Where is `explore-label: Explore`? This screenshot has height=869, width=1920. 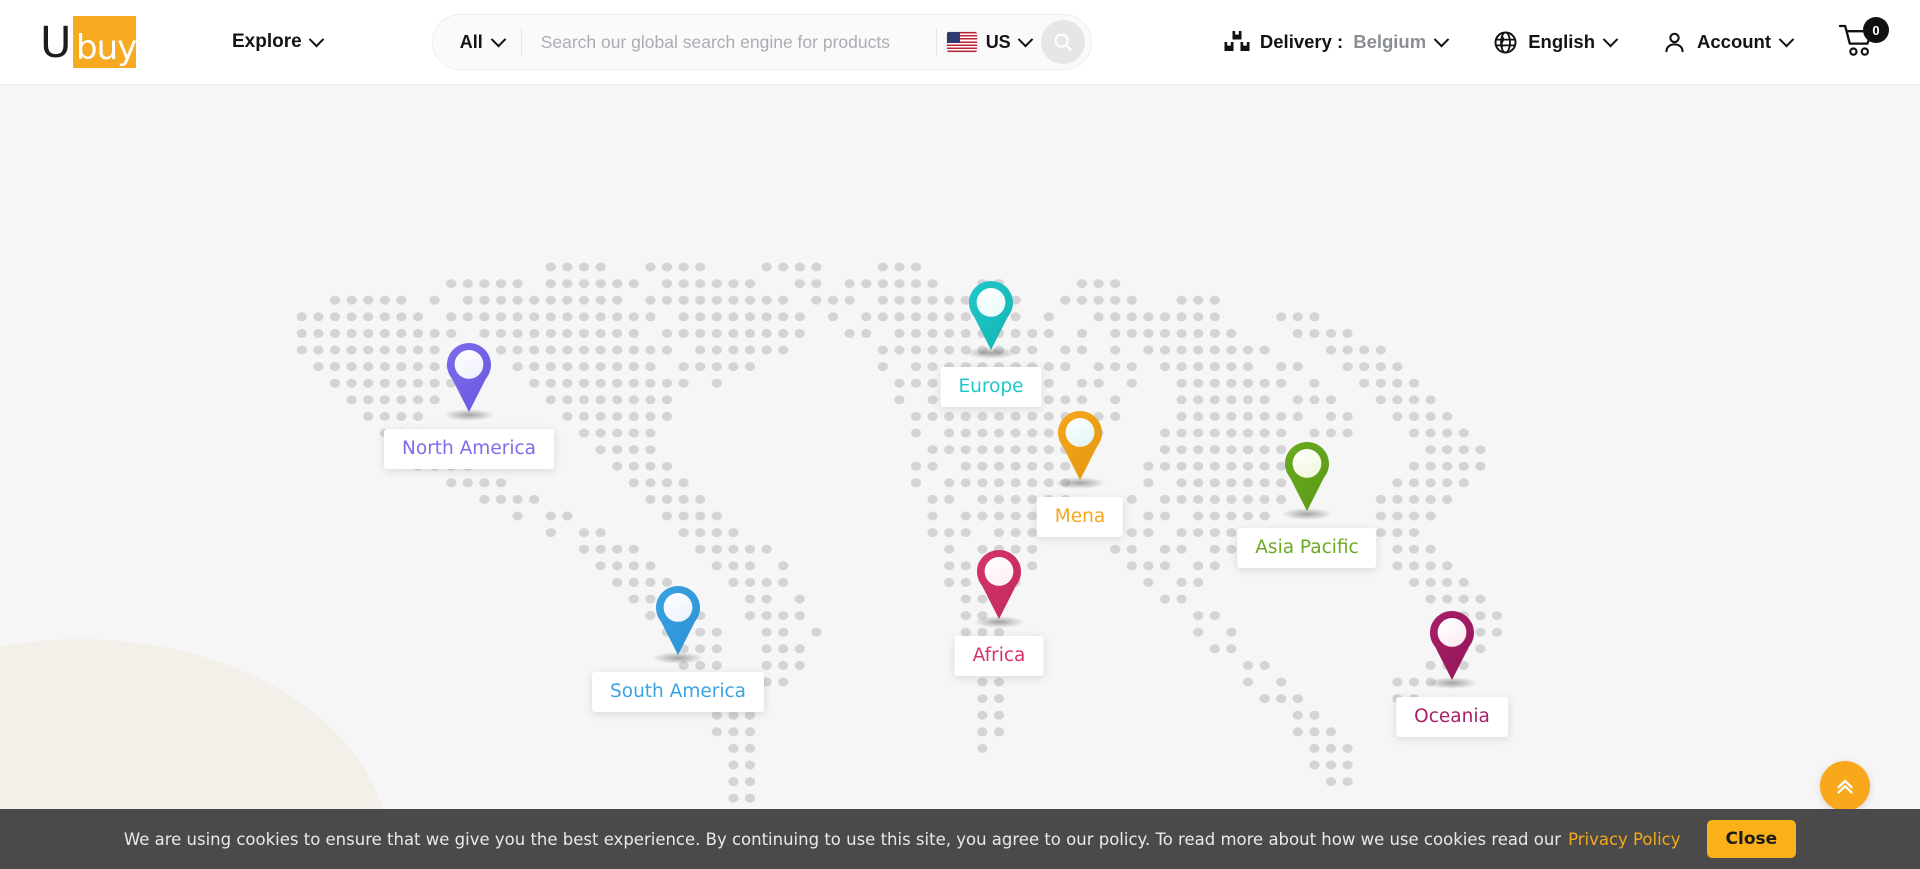 explore-label: Explore is located at coordinates (267, 41).